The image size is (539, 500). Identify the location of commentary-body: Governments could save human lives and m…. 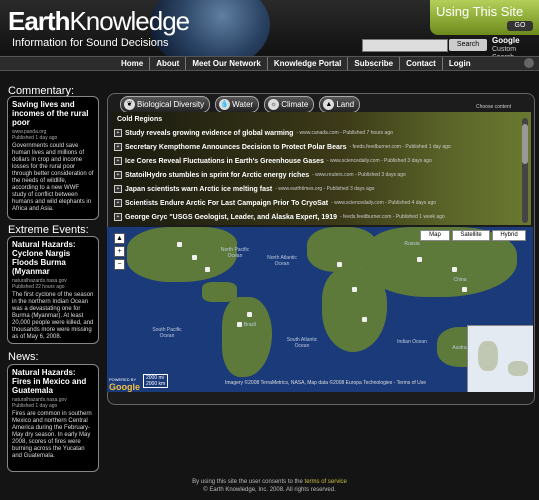
(53, 177).